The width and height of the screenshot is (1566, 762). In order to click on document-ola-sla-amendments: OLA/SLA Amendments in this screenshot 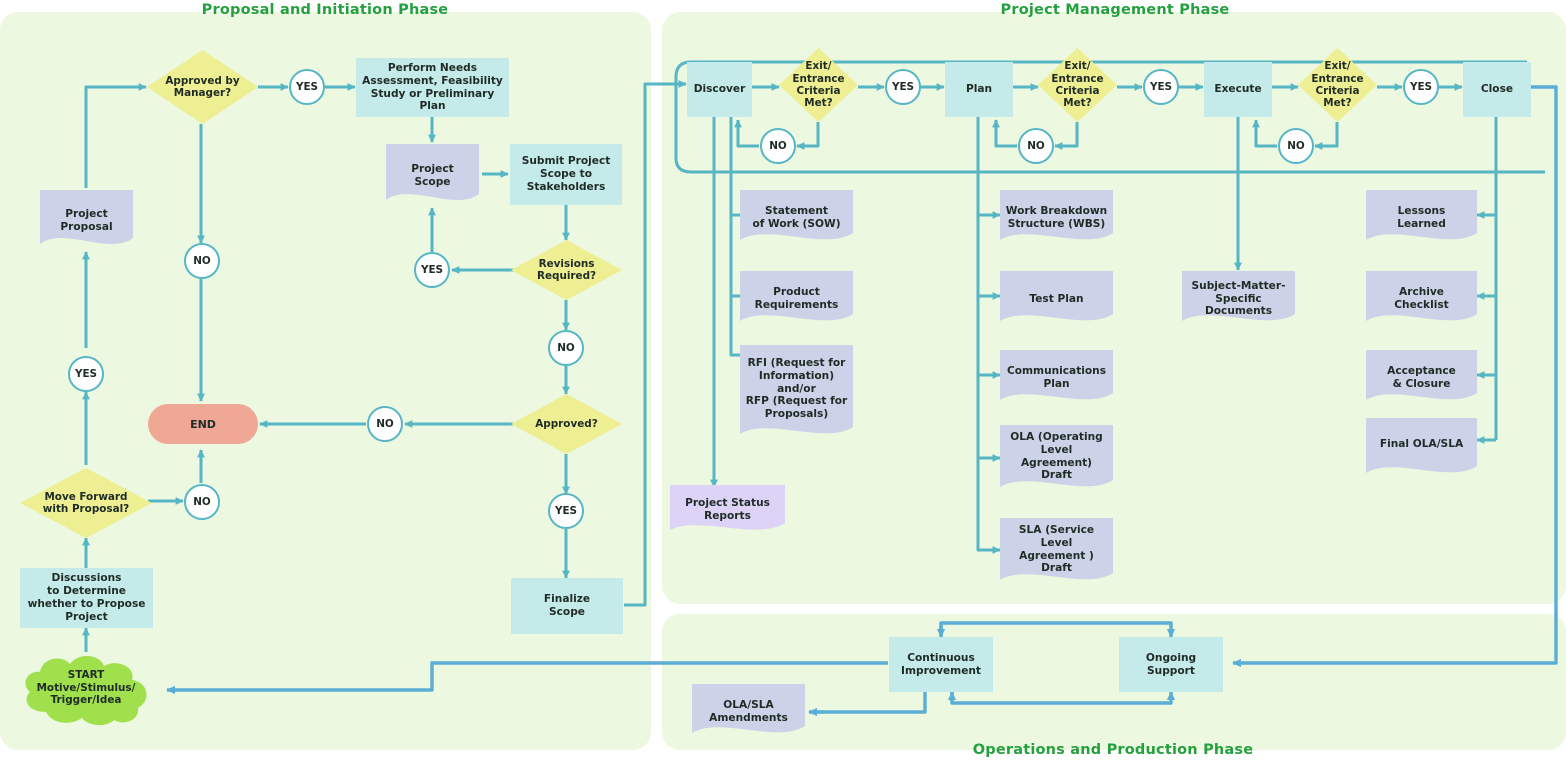, I will do `click(748, 711)`.